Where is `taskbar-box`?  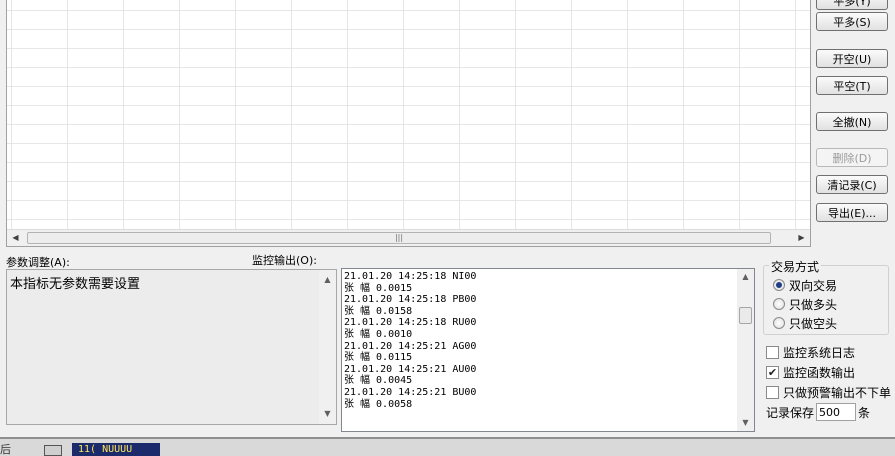 taskbar-box is located at coordinates (53, 450).